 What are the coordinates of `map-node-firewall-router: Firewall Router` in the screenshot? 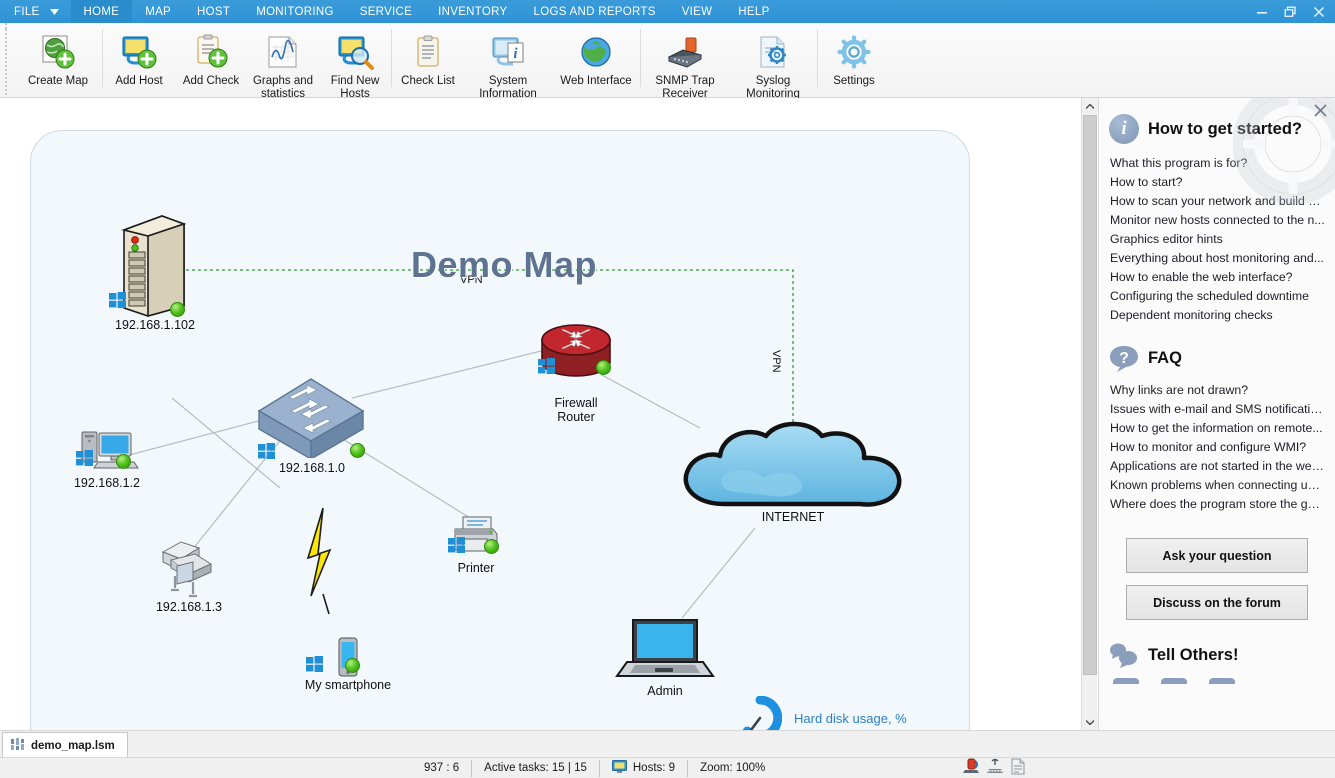 It's located at (575, 372).